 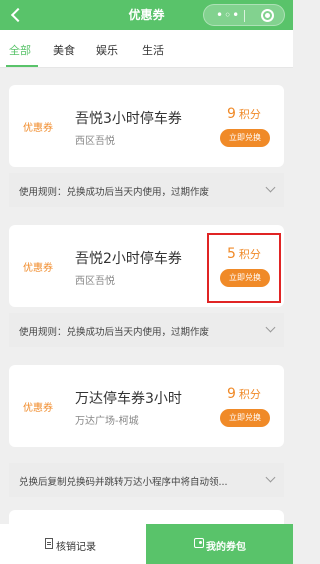 What do you see at coordinates (49, 543) in the screenshot?
I see `document-icon` at bounding box center [49, 543].